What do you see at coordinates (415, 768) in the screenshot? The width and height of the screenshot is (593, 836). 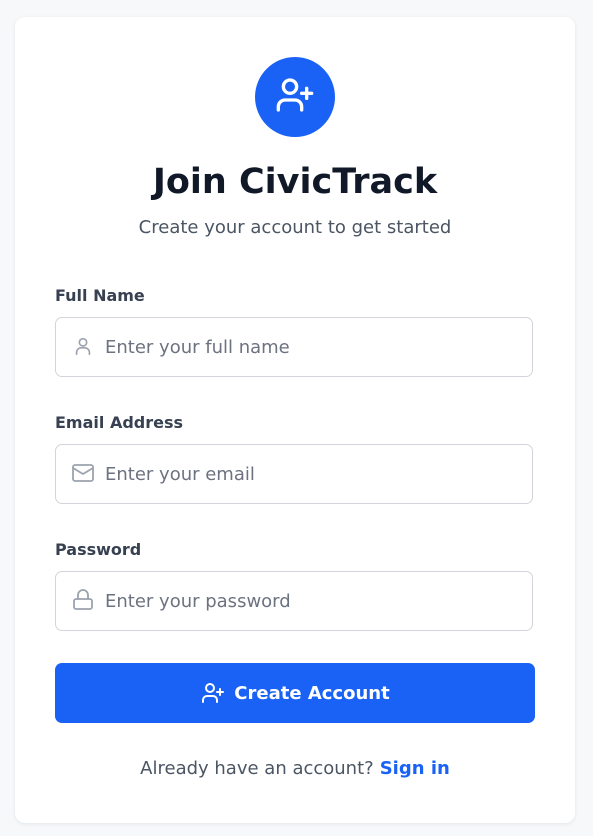 I see `sign-in-link: Sign in` at bounding box center [415, 768].